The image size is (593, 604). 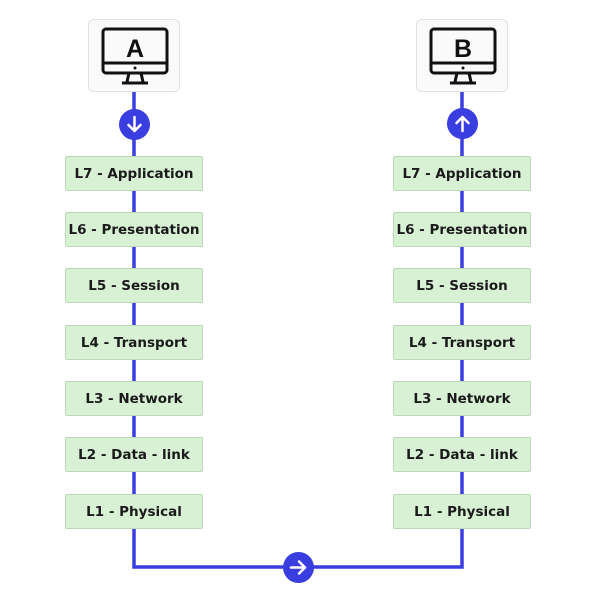 What do you see at coordinates (298, 567) in the screenshot?
I see `arrow-right-icon` at bounding box center [298, 567].